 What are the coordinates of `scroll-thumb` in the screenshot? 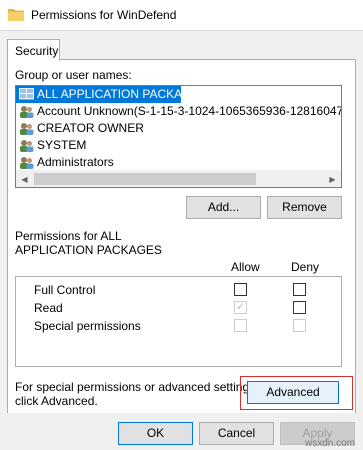 It's located at (145, 179).